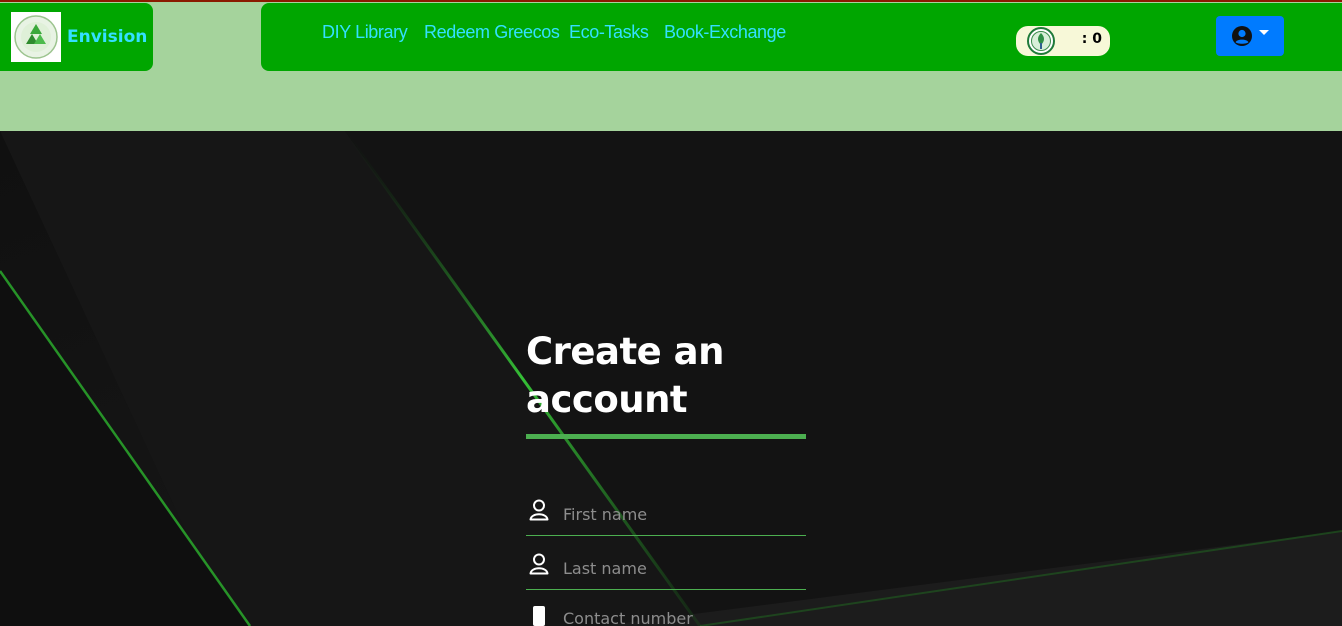 This screenshot has height=626, width=1342. Describe the element at coordinates (492, 32) in the screenshot. I see `nav-link-redeem-greecos: Redeem Greecos` at that location.